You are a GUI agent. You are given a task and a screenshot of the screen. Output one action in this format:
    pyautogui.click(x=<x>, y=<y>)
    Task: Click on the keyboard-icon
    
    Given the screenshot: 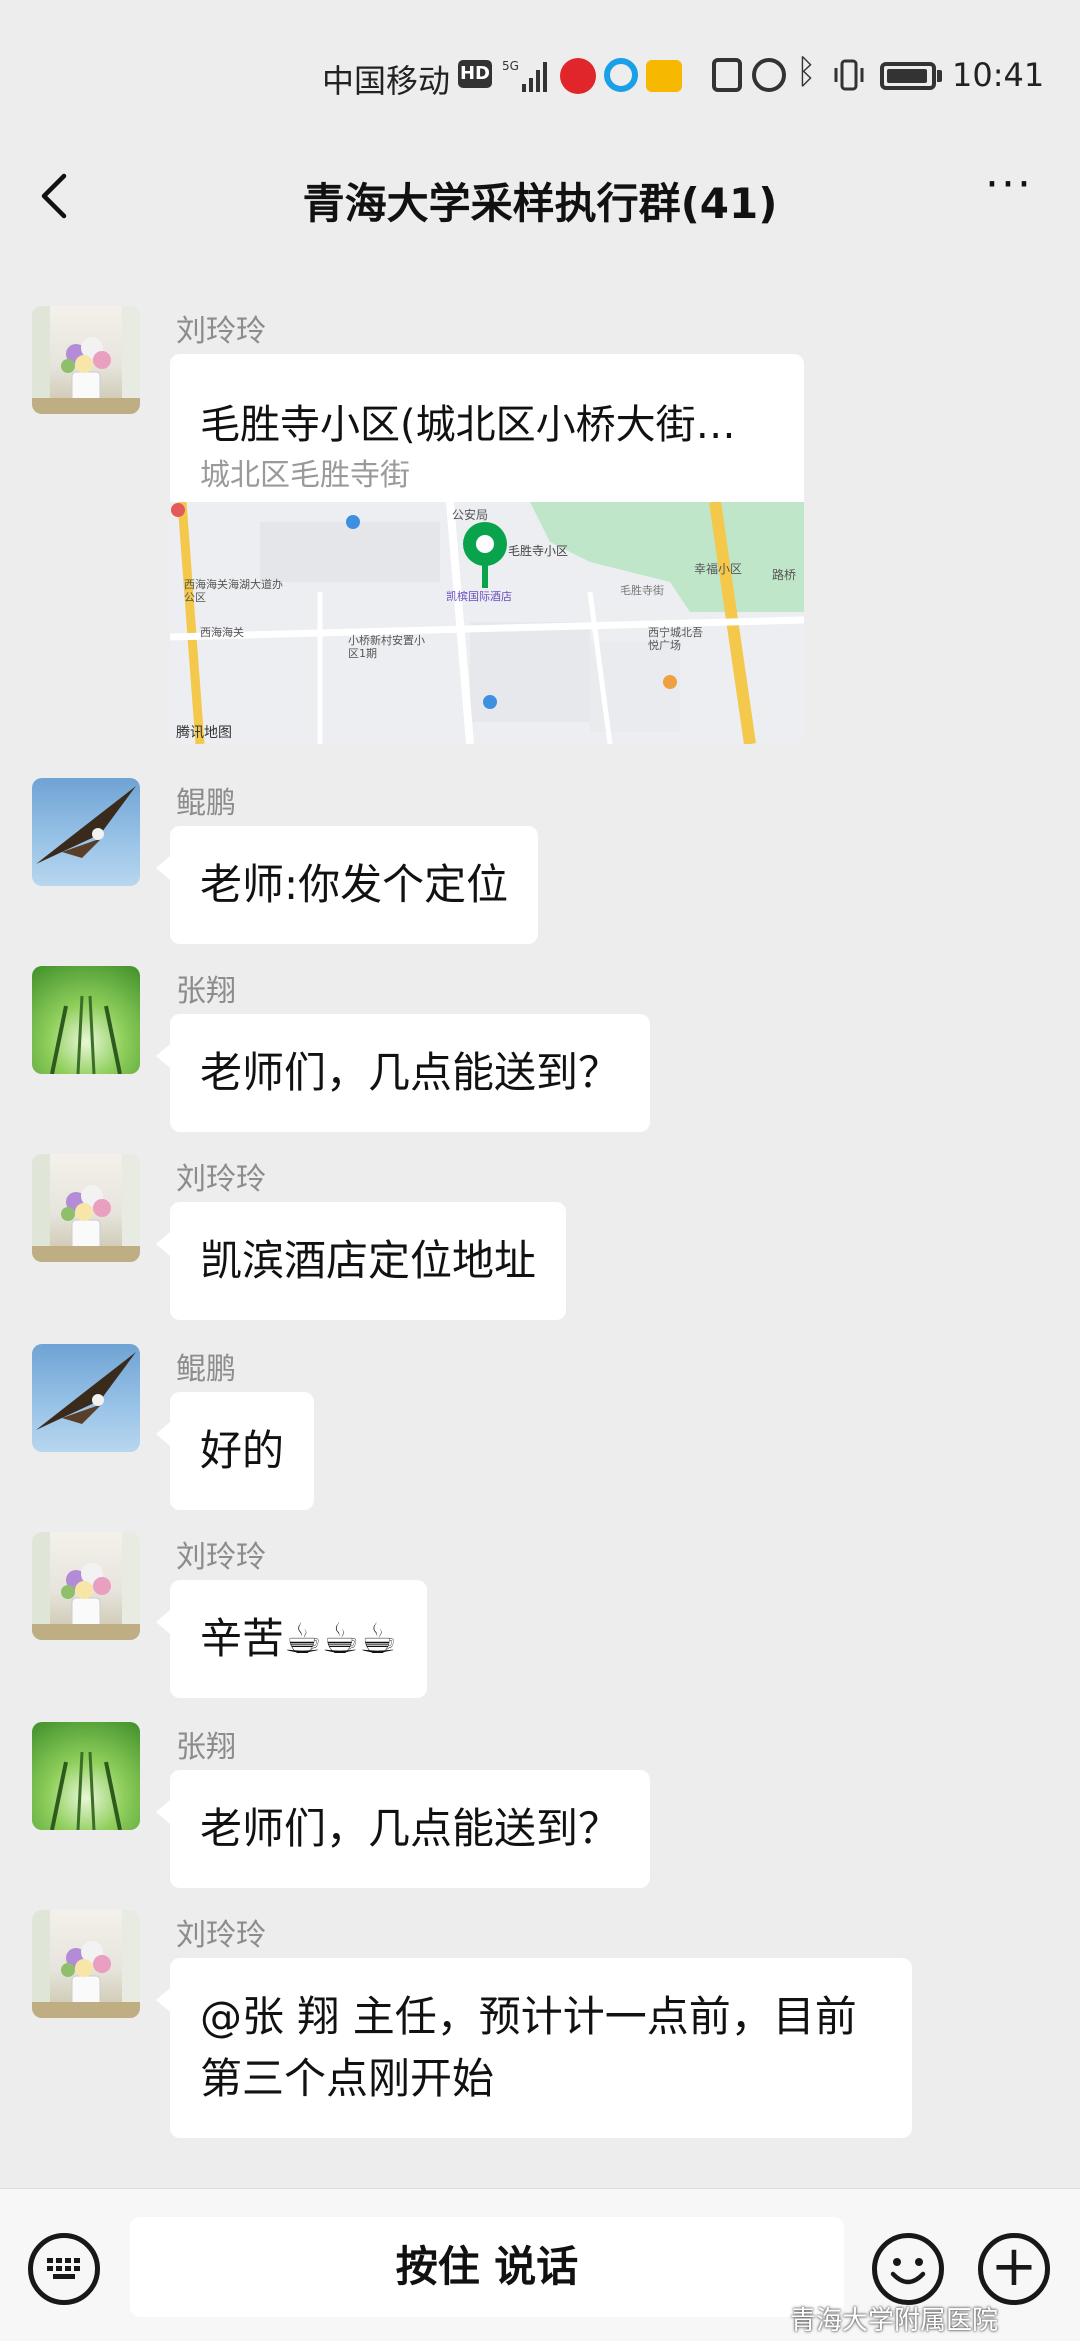 What is the action you would take?
    pyautogui.click(x=63, y=2268)
    